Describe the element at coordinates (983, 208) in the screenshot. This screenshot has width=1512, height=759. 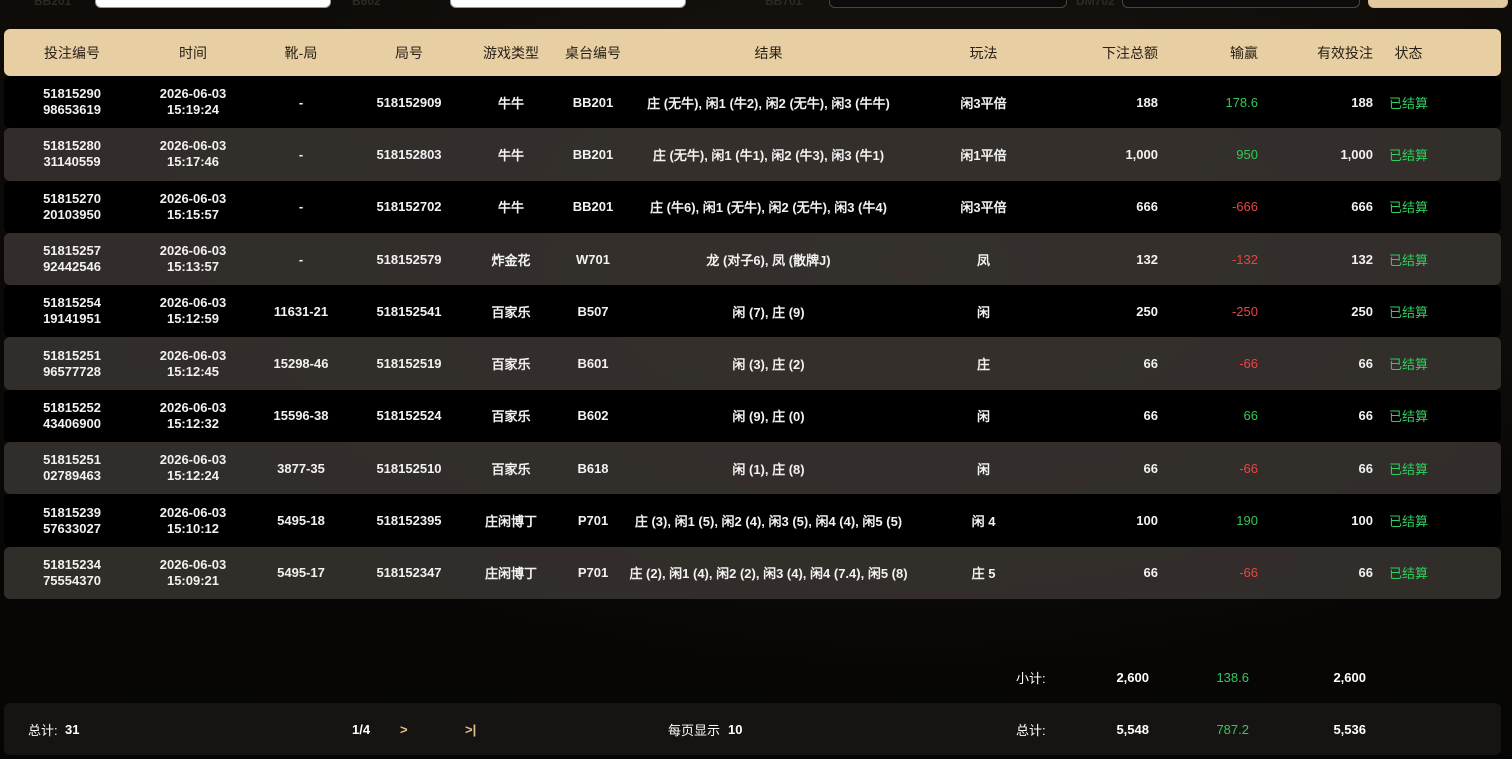
I see `play-cell: 闲3平倍` at that location.